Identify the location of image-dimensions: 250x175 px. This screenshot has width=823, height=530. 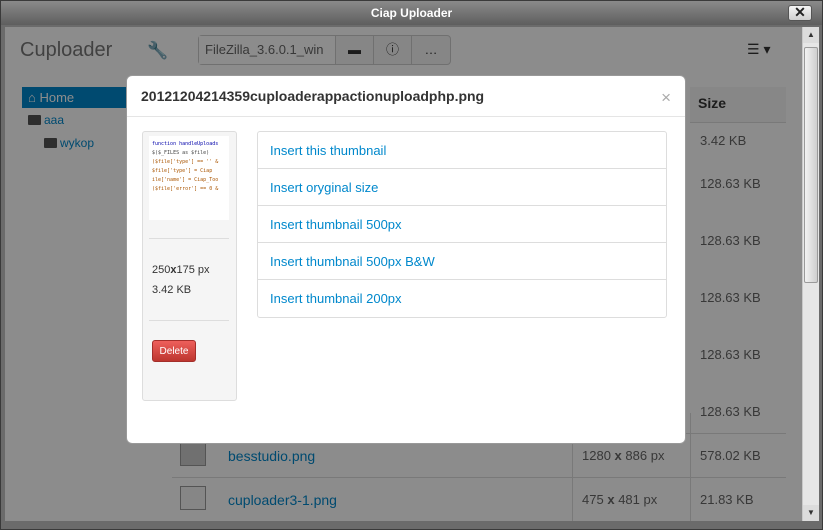
(181, 270).